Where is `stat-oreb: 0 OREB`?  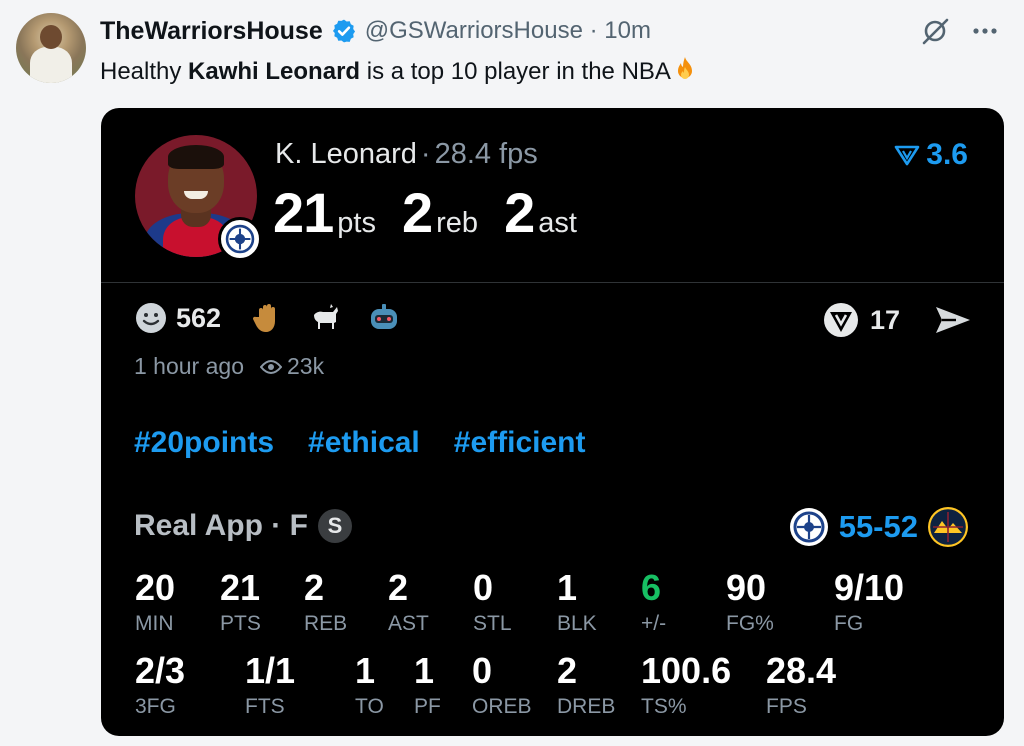
stat-oreb: 0 OREB is located at coordinates (502, 684).